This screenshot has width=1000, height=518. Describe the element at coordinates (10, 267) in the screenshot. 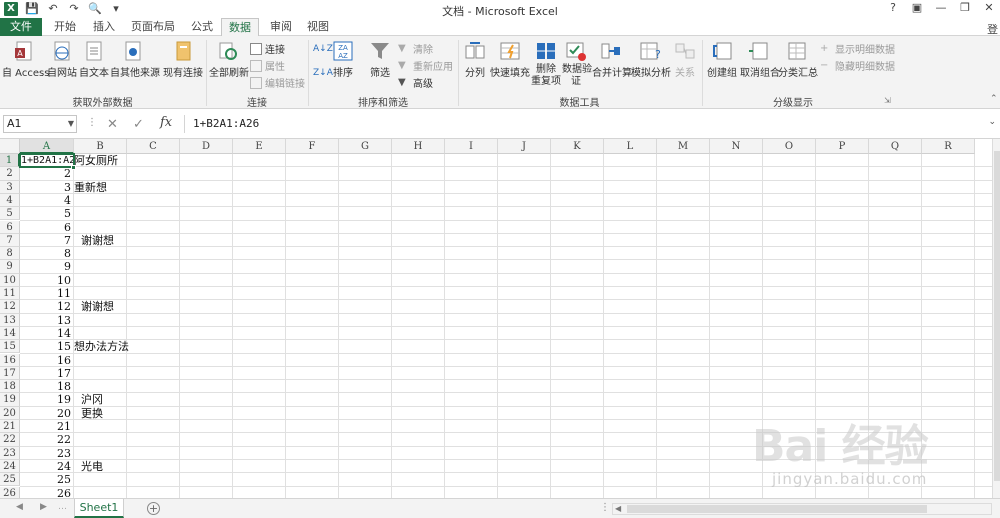

I see `row-header-9: 9` at that location.